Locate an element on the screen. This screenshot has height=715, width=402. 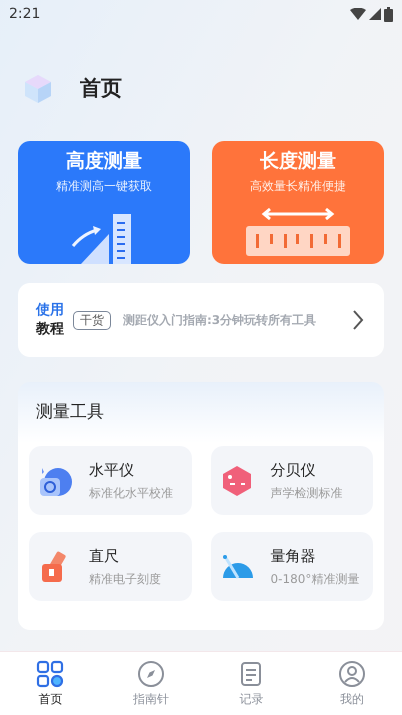
tool-name: 水平仪 is located at coordinates (112, 470).